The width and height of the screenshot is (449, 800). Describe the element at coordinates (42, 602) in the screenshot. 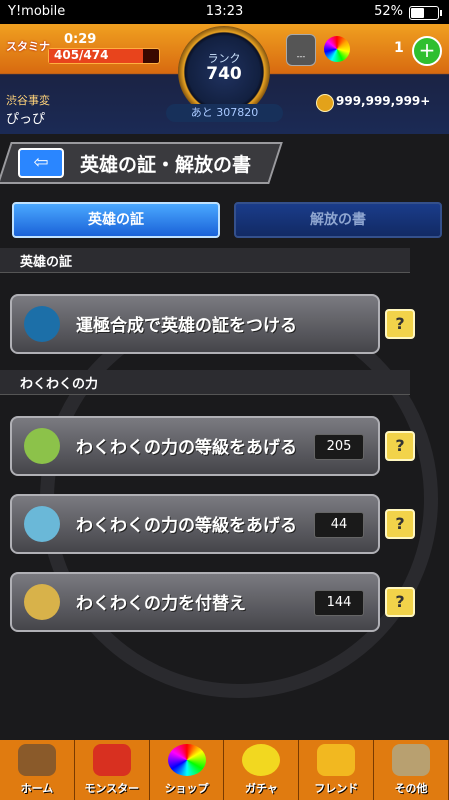

I see `wand-icon` at that location.